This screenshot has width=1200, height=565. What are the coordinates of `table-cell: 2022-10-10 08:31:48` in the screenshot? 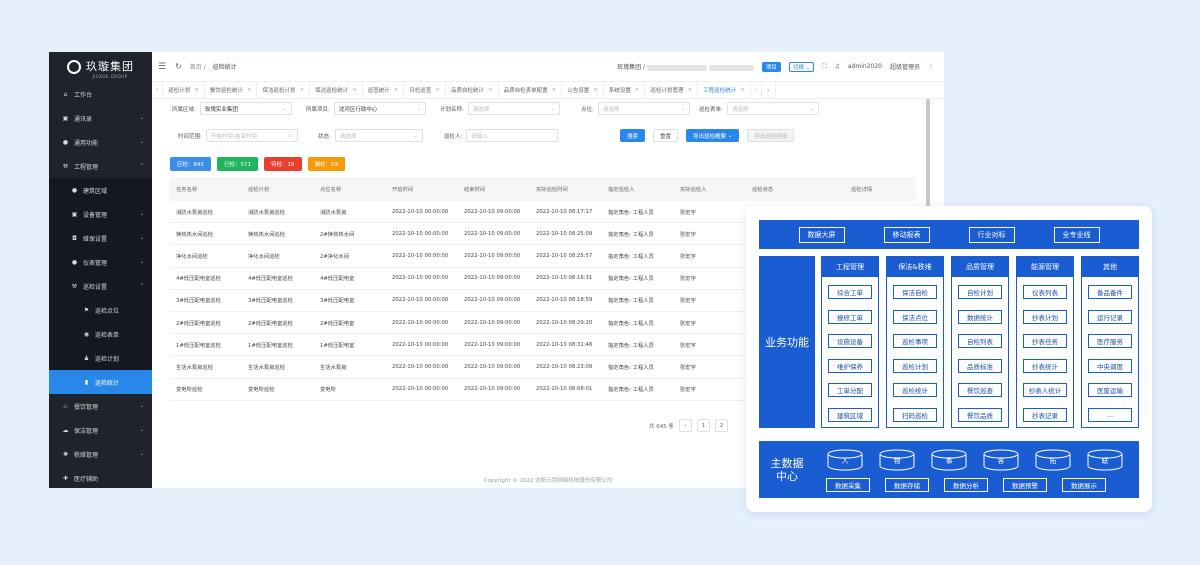 It's located at (564, 344).